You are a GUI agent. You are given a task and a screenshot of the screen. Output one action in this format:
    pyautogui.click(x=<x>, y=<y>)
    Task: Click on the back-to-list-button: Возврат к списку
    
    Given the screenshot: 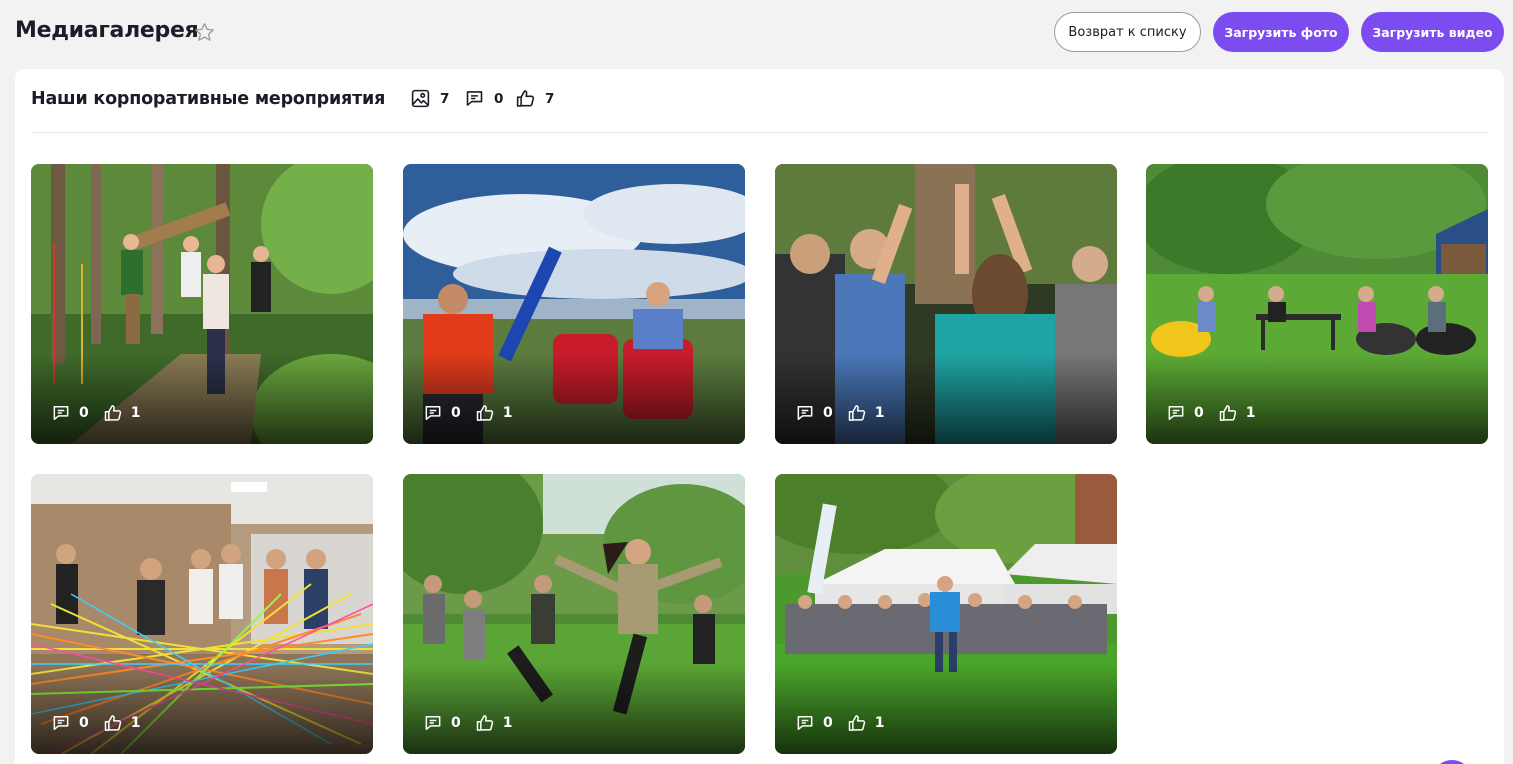 What is the action you would take?
    pyautogui.click(x=1127, y=32)
    